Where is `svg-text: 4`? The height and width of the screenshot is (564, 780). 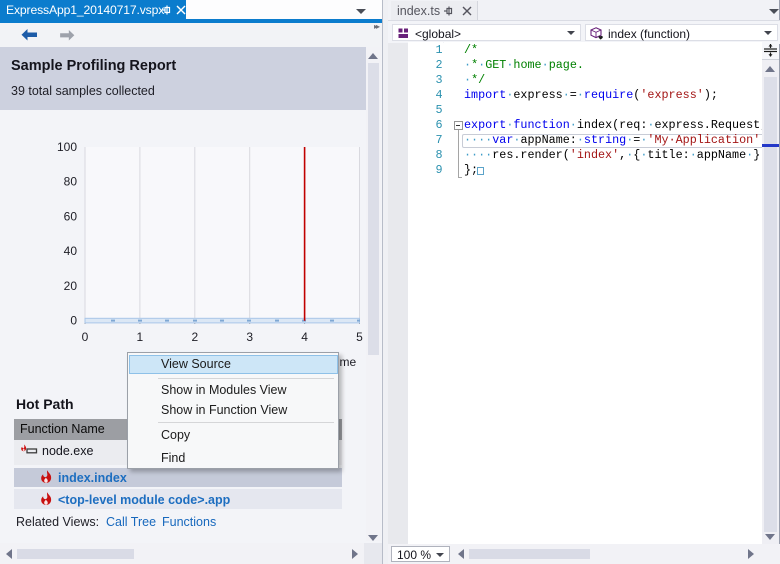
svg-text: 4 is located at coordinates (304, 337).